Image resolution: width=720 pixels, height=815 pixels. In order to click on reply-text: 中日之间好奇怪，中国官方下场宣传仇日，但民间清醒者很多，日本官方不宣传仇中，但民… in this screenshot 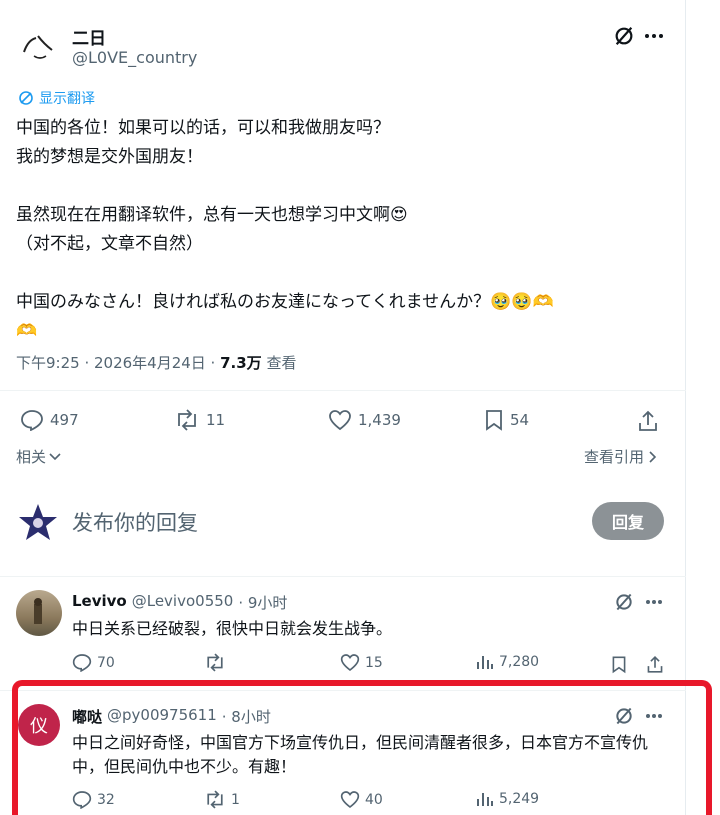, I will do `click(360, 754)`.